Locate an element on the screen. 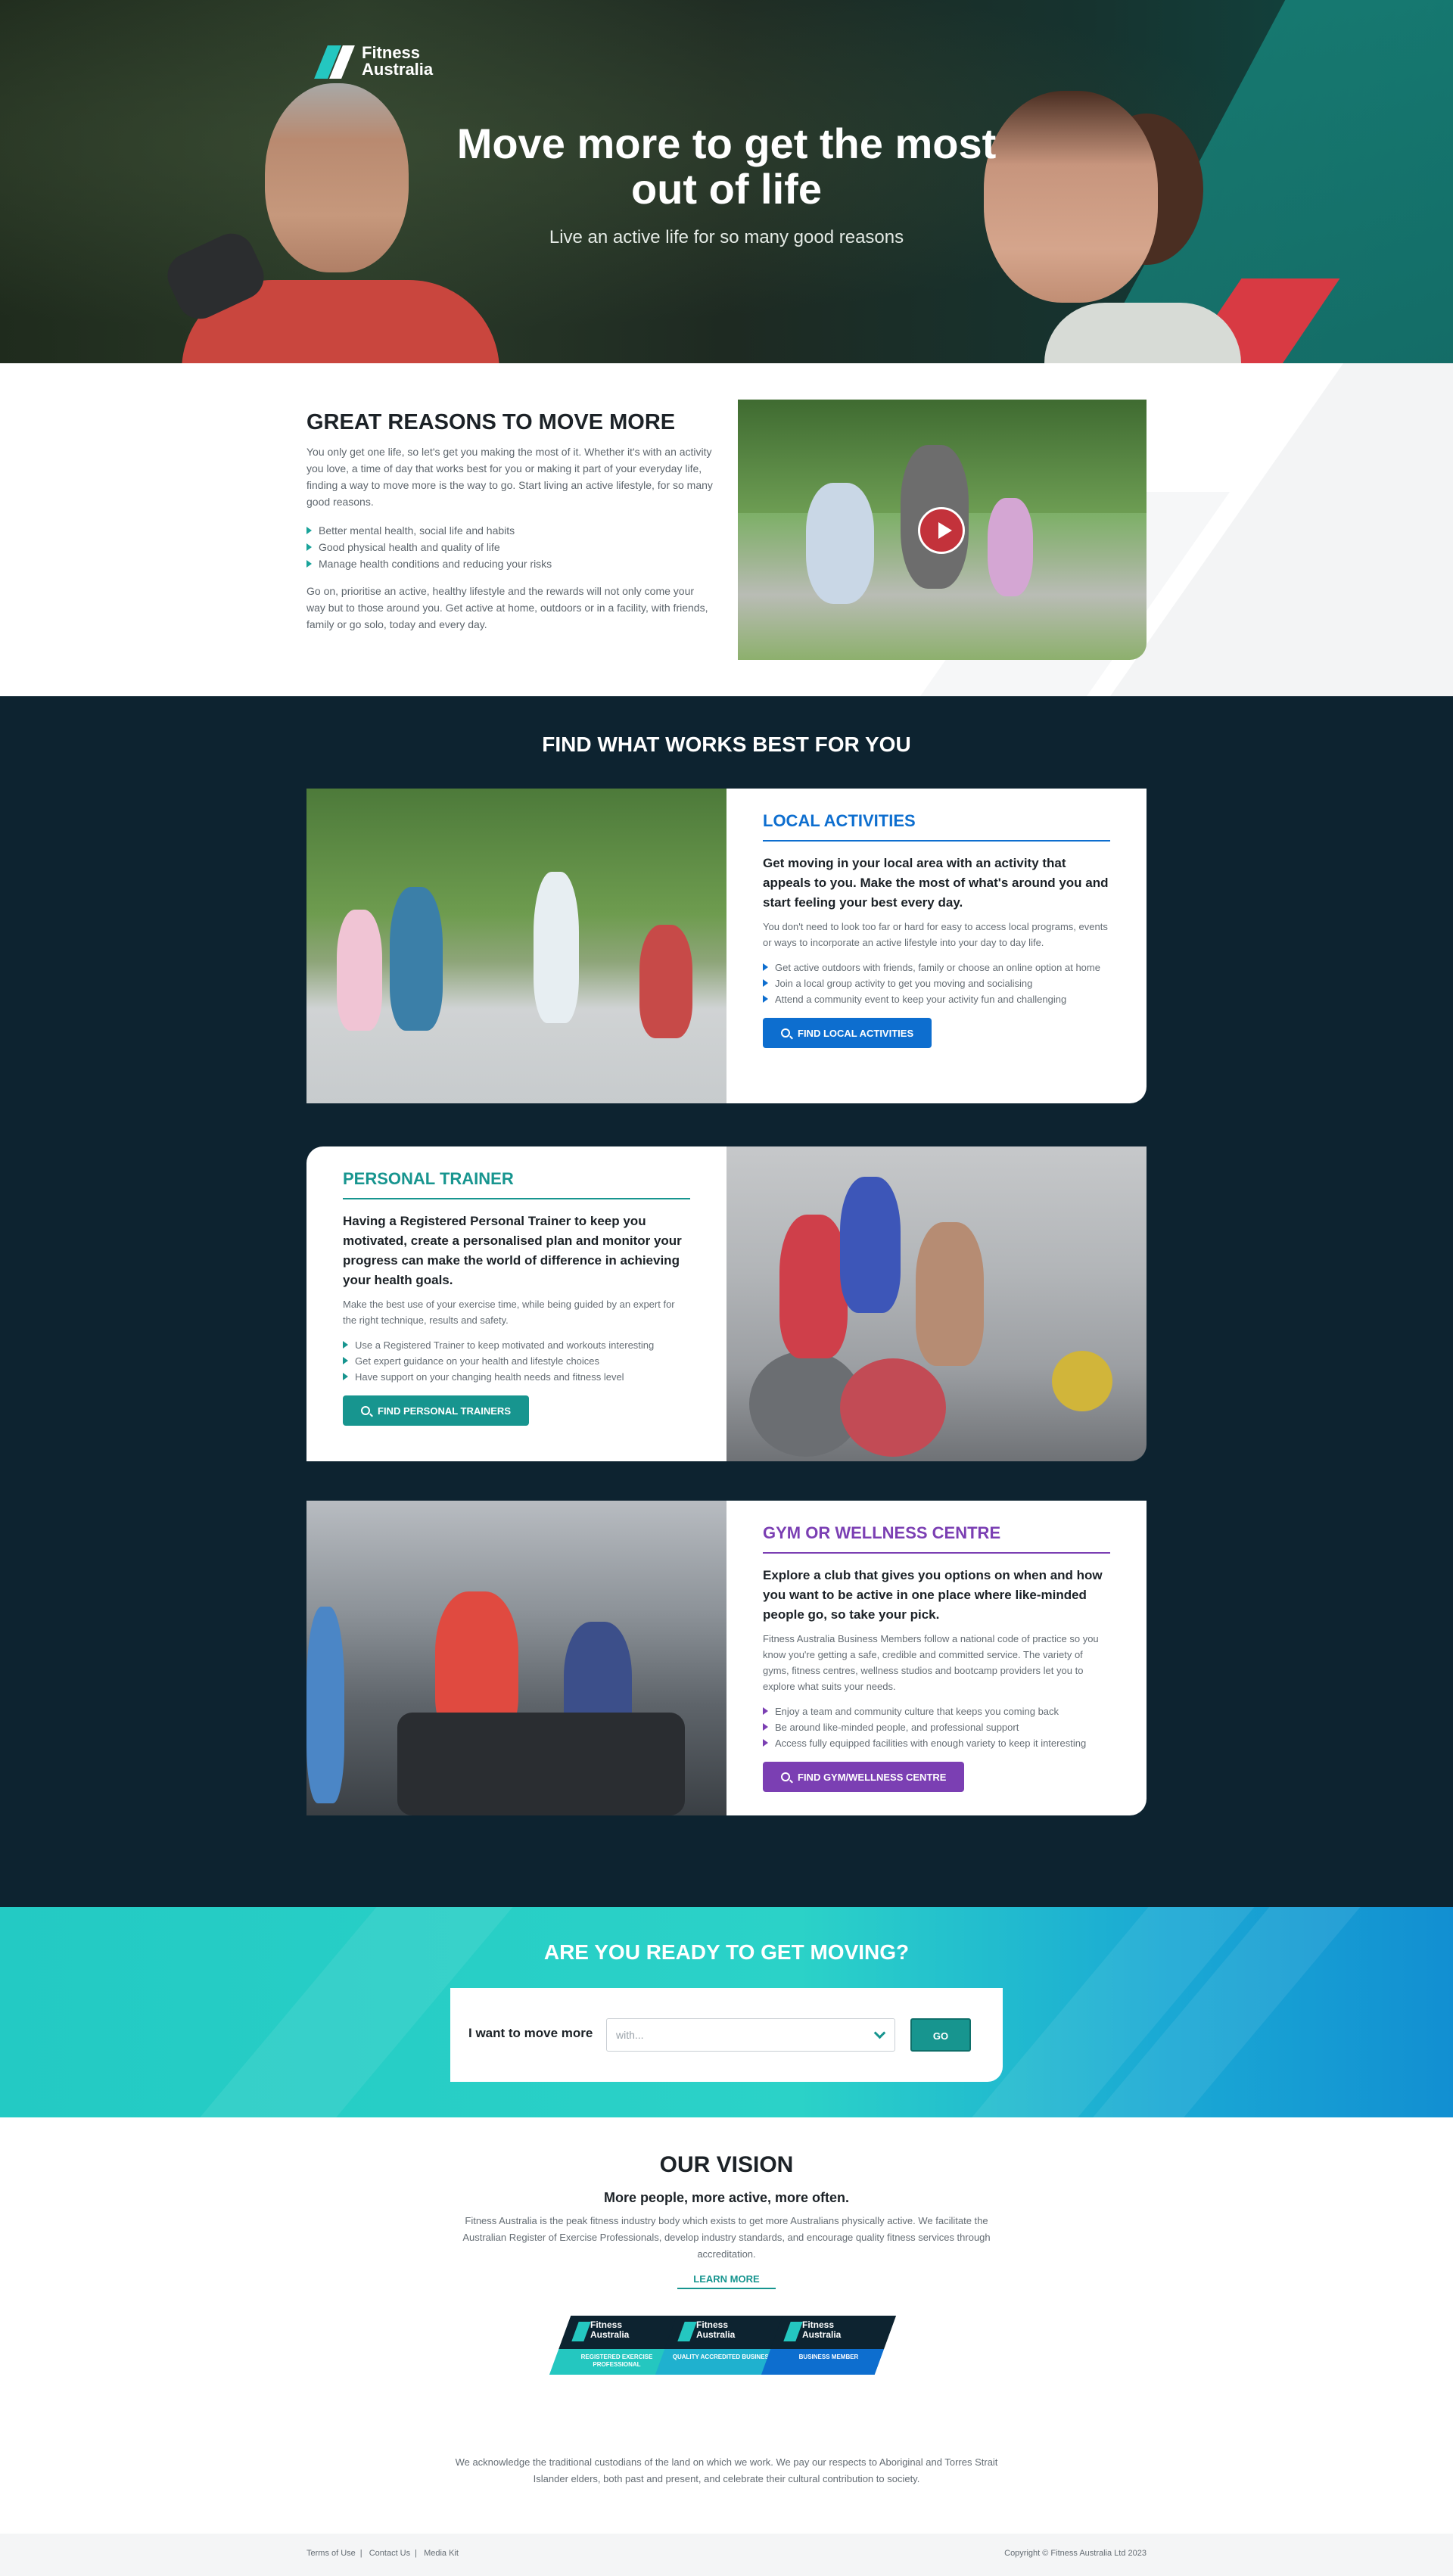  chevron-down-icon is located at coordinates (879, 2033).